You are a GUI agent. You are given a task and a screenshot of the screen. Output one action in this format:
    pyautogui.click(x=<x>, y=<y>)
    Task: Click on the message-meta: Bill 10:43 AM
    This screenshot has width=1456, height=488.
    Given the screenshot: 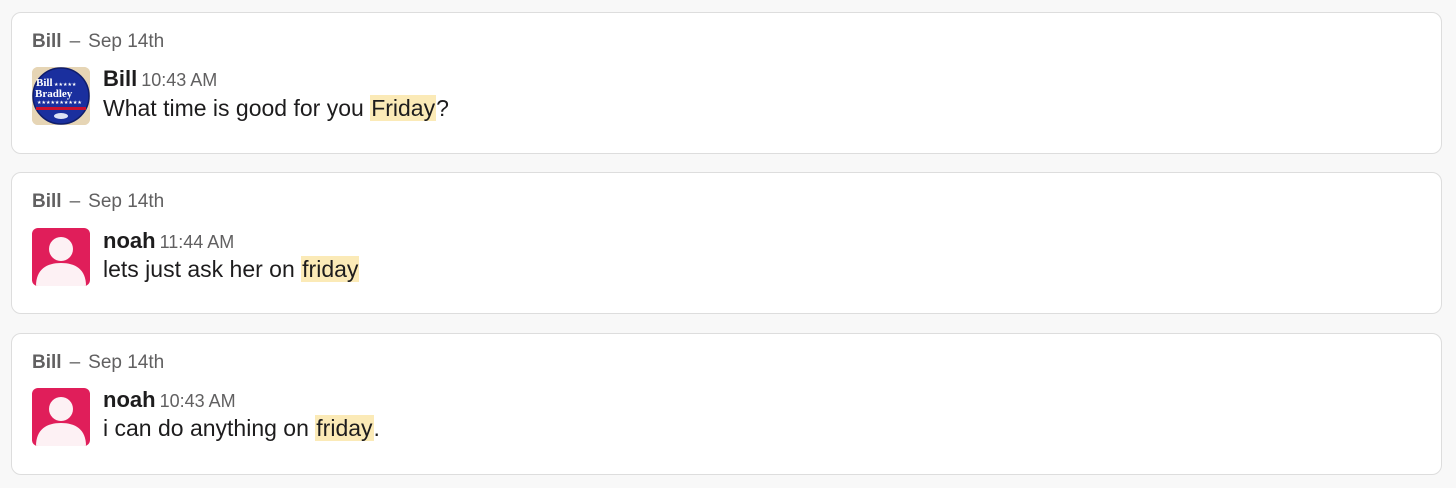 What is the action you would take?
    pyautogui.click(x=160, y=79)
    